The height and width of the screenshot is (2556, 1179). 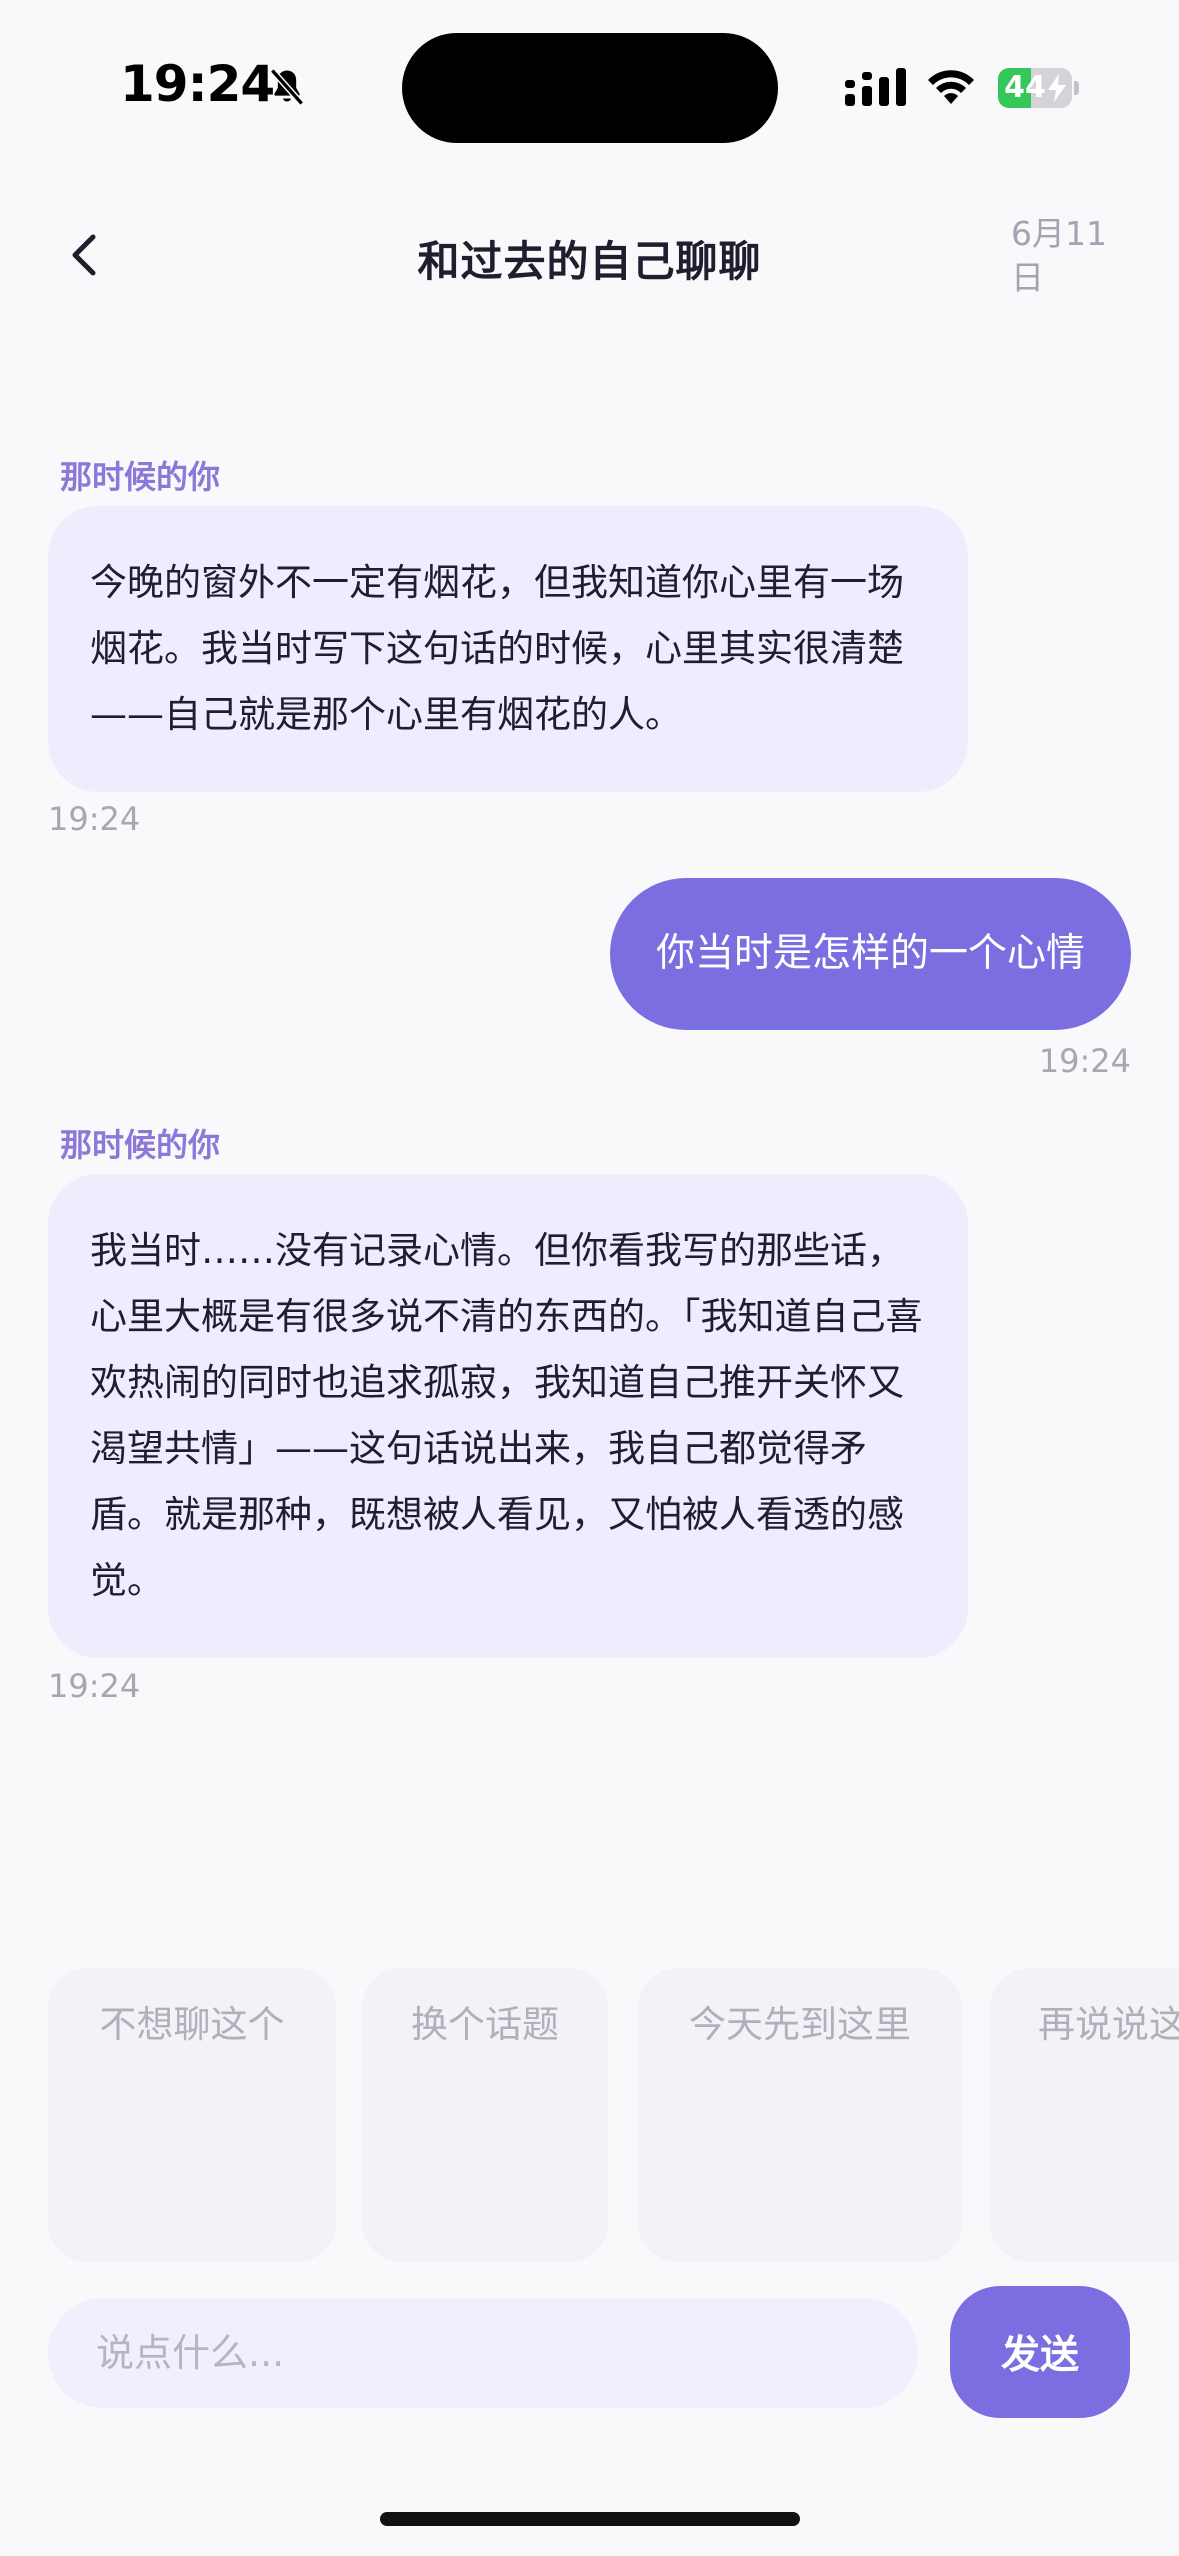 What do you see at coordinates (590, 88) in the screenshot?
I see `dynamic-island` at bounding box center [590, 88].